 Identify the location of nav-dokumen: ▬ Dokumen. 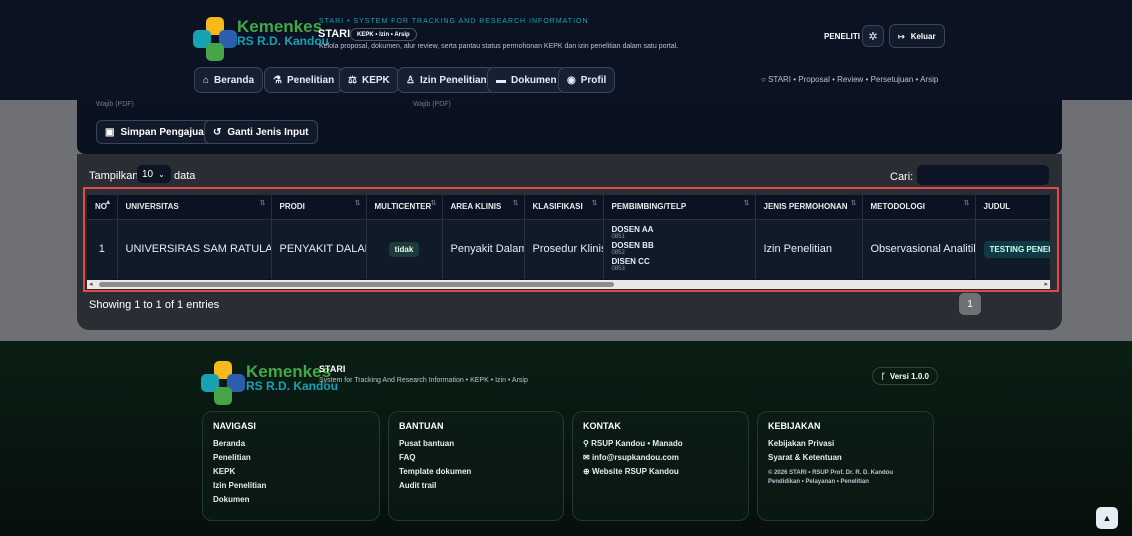
(526, 80).